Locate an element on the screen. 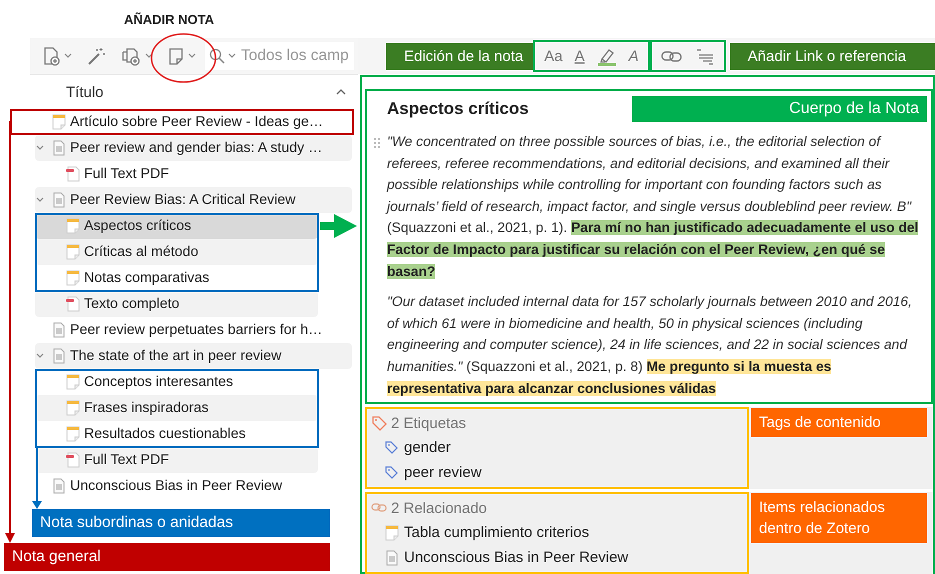  tree-row: Resultados cuestionables is located at coordinates (176, 434).